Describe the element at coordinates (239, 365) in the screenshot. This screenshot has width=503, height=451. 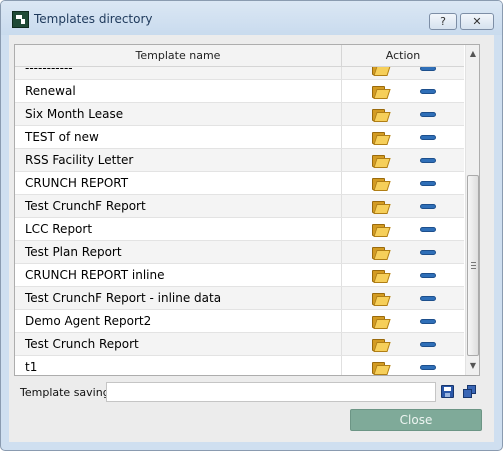
I see `table-row: t1` at that location.